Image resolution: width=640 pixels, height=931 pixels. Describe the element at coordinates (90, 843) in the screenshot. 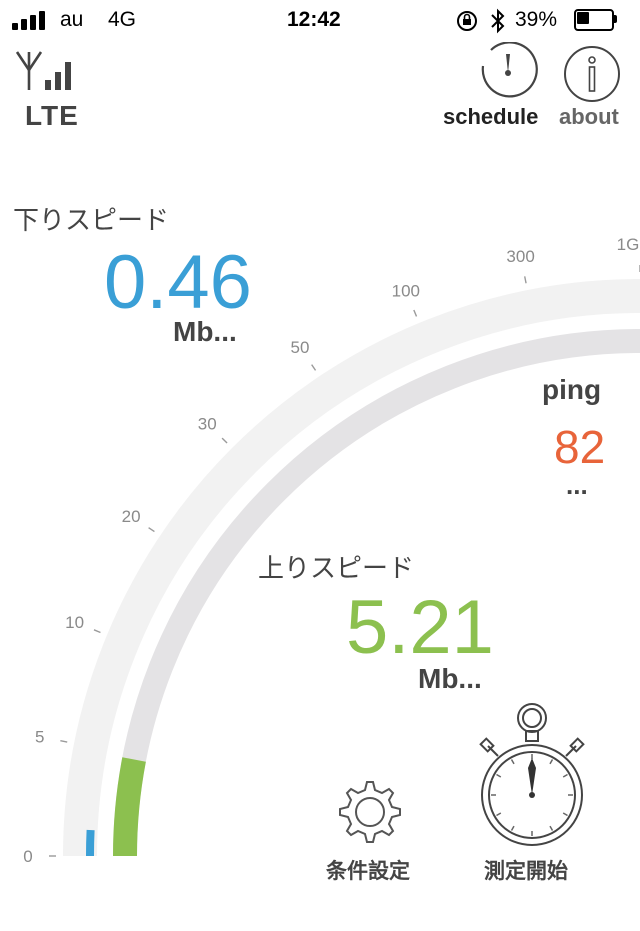

I see `download-gauge-fill` at that location.